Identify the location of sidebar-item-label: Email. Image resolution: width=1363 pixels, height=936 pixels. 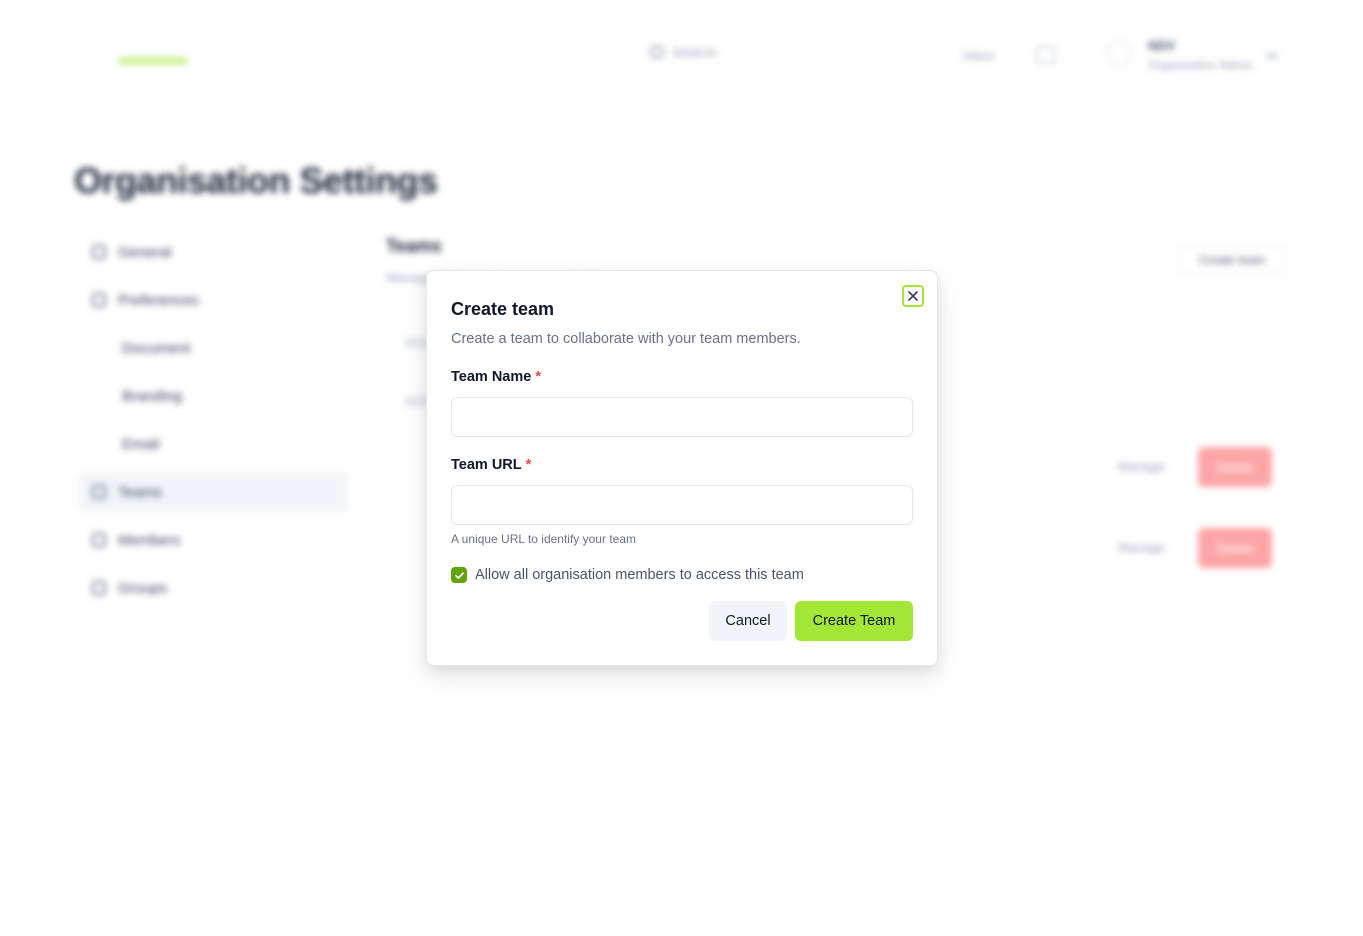
(141, 444).